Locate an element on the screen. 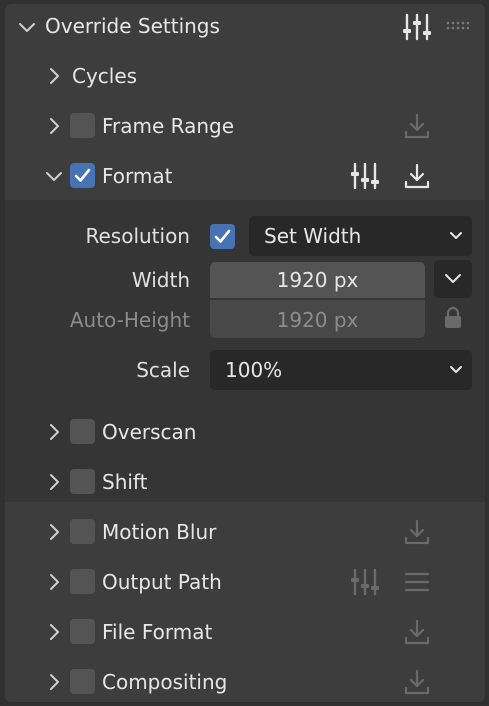  auto-height-field: 1920 px is located at coordinates (317, 319).